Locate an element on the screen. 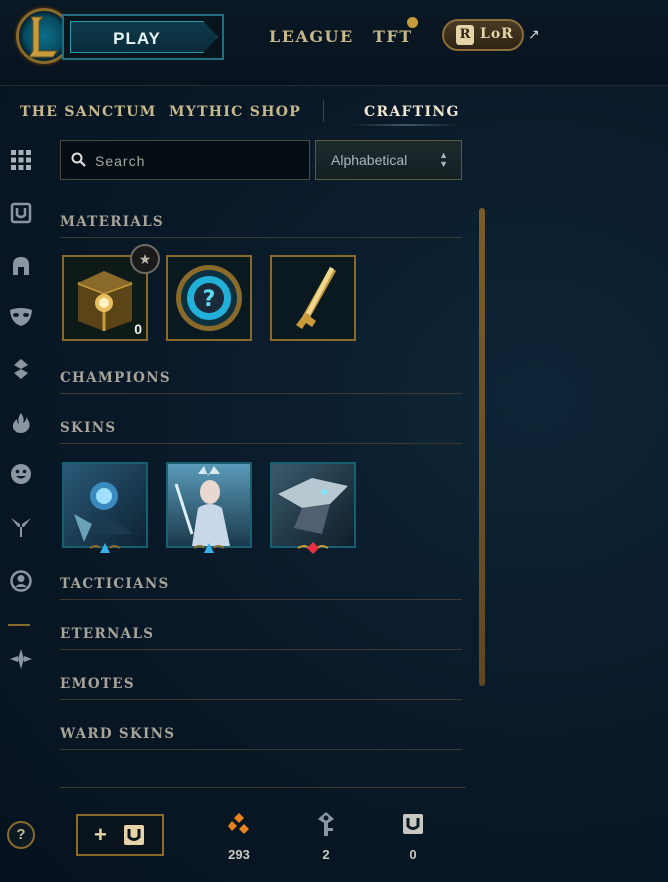 The image size is (668, 882). rail-divider is located at coordinates (19, 625).